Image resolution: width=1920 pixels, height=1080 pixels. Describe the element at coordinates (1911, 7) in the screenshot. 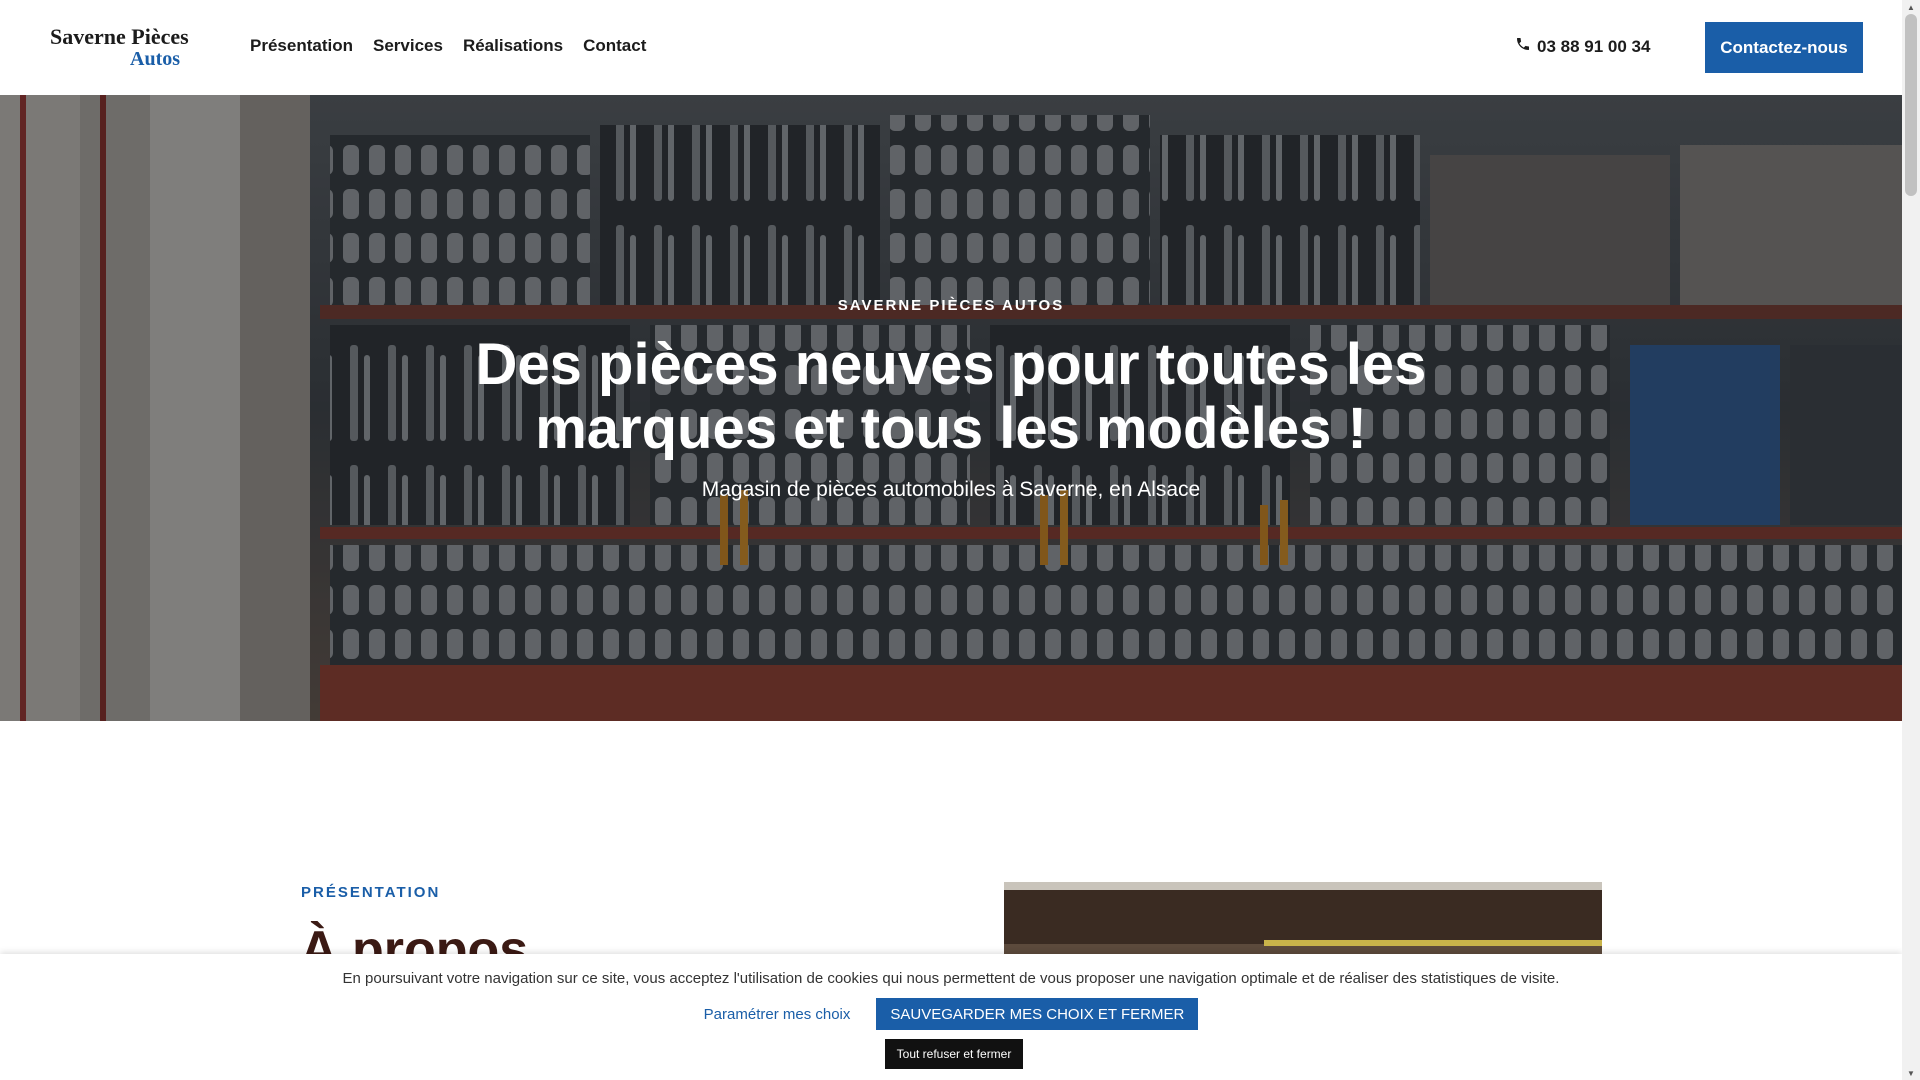

I see `scroll-up-icon: ▲` at that location.